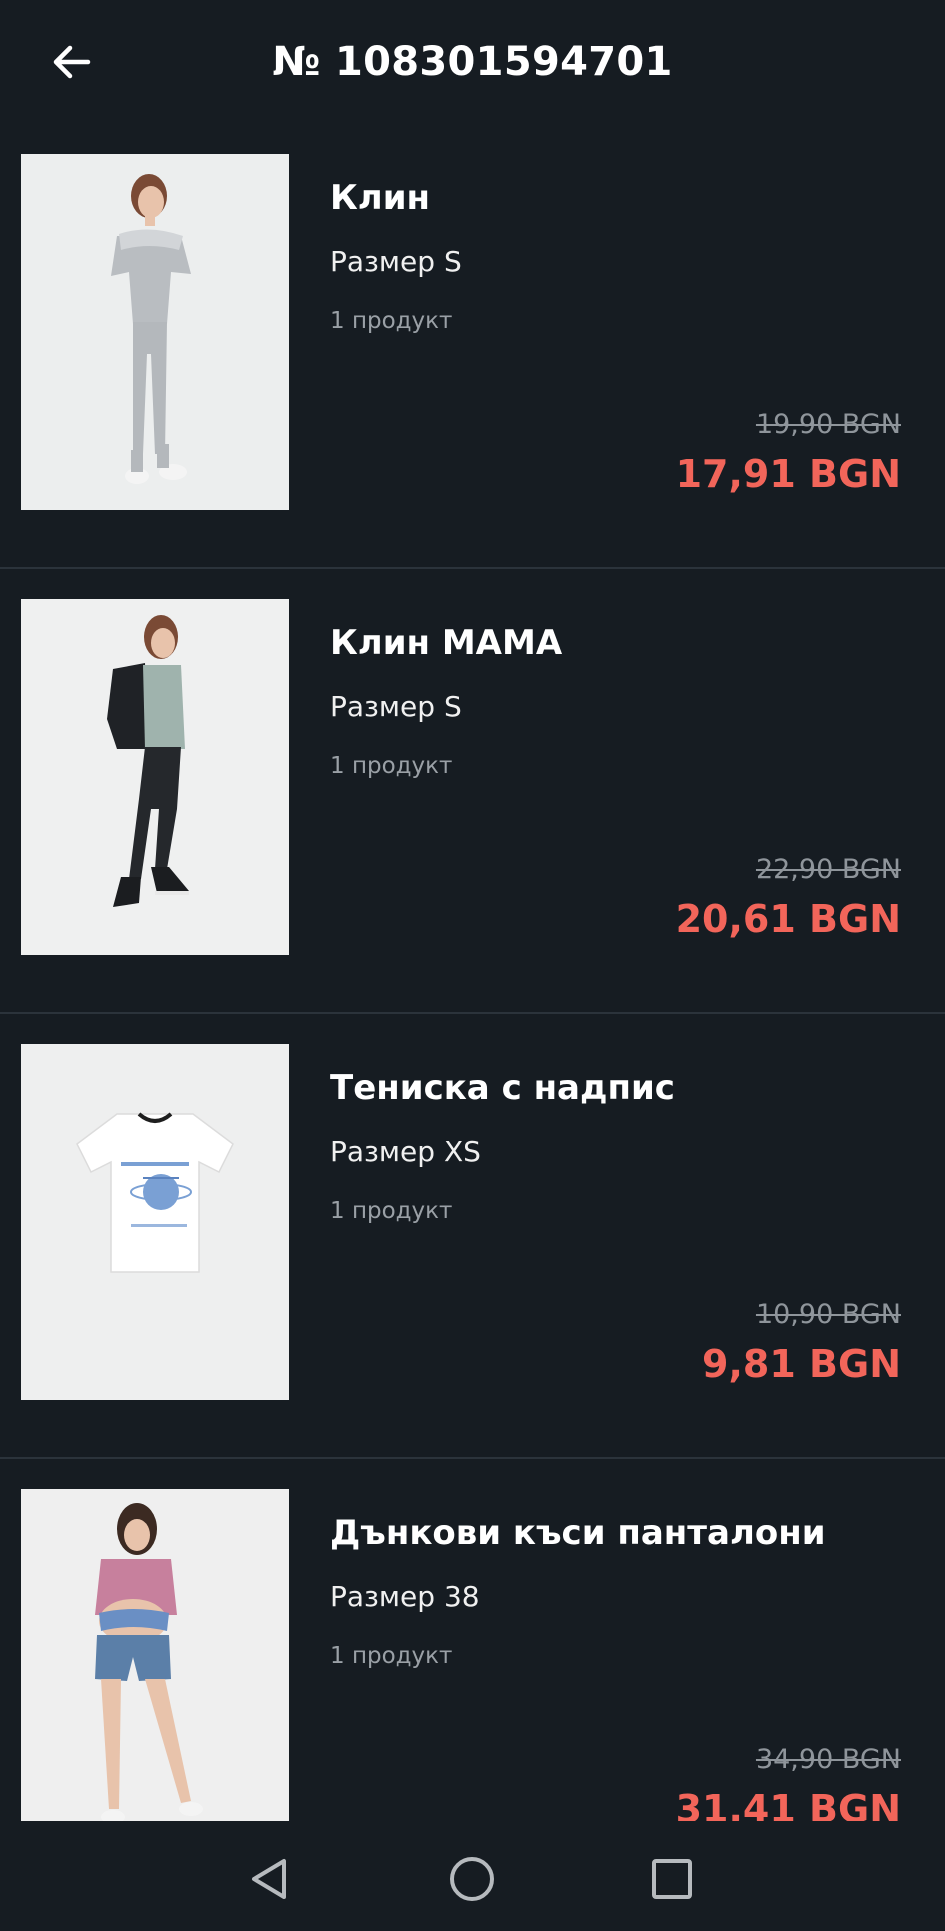 Image resolution: width=945 pixels, height=1931 pixels. I want to click on nav-recents-button, so click(672, 1879).